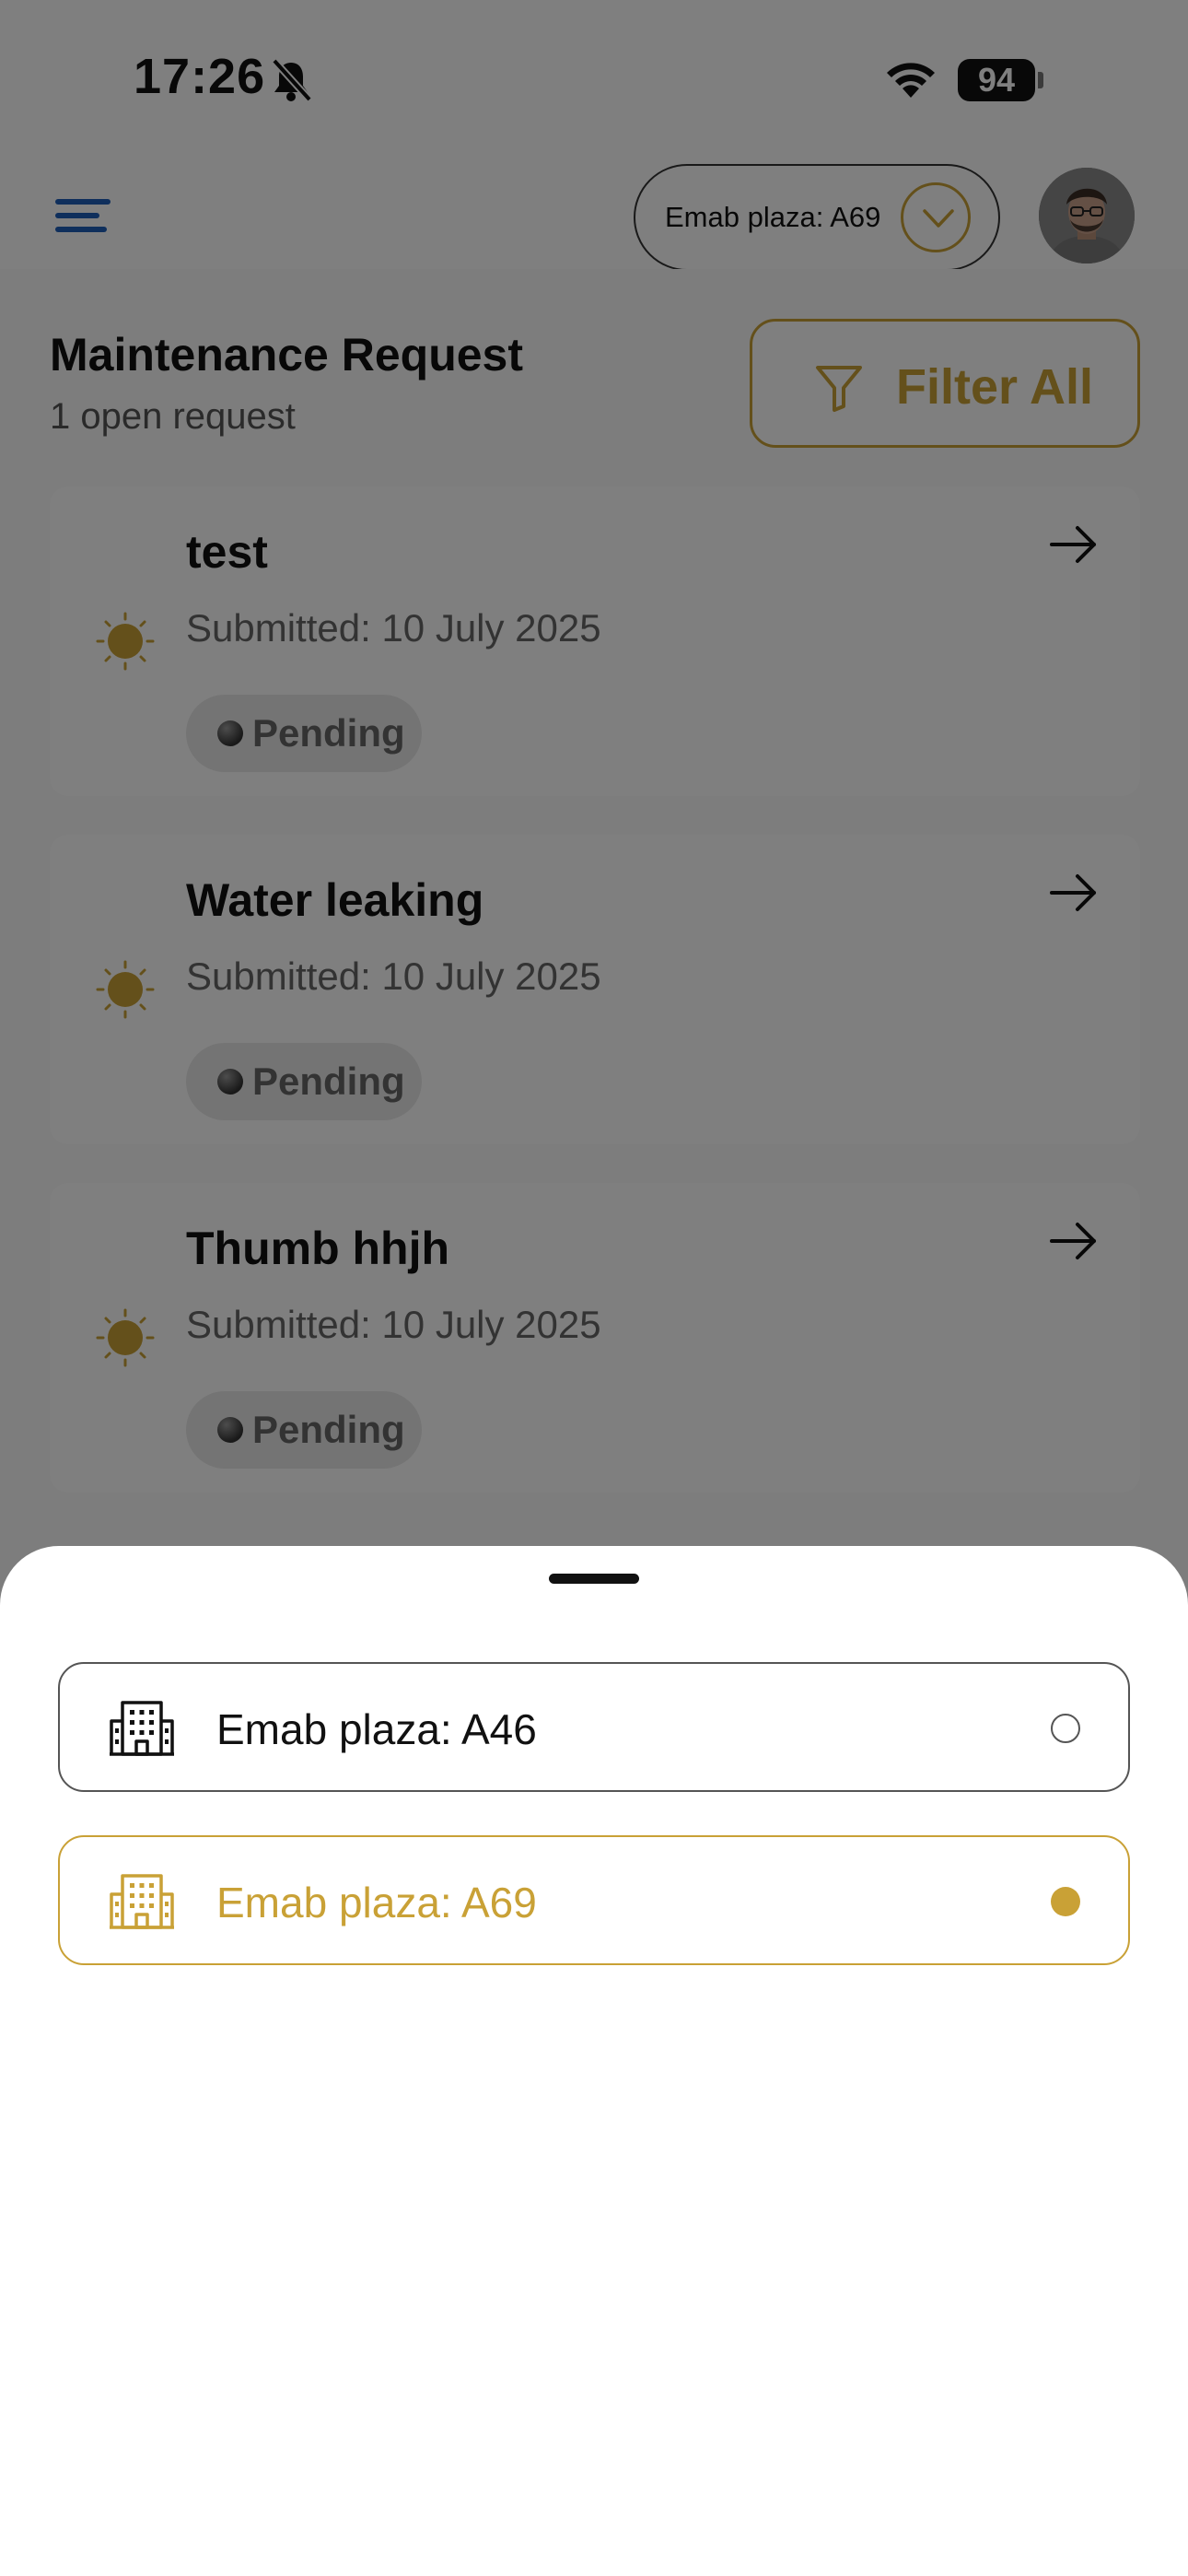  Describe the element at coordinates (1065, 1728) in the screenshot. I see `radio-unselected` at that location.